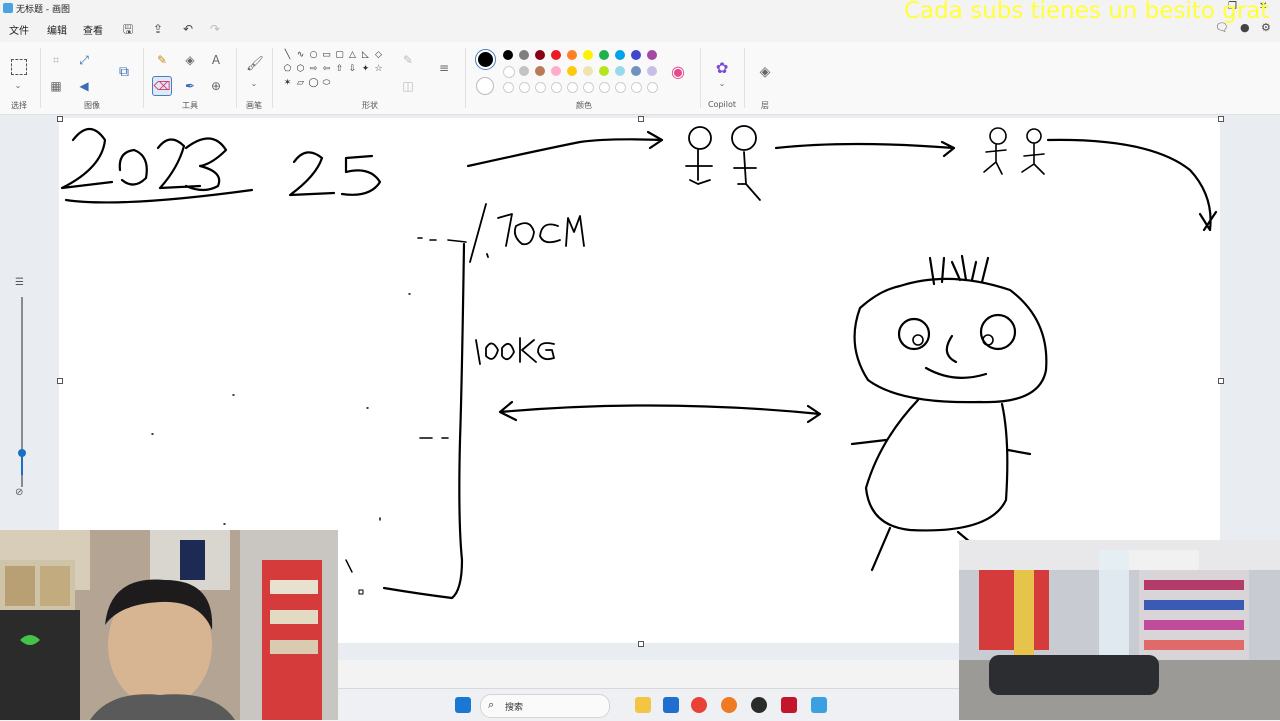 This screenshot has height=721, width=1280. I want to click on dash-stroke, so click(442, 240).